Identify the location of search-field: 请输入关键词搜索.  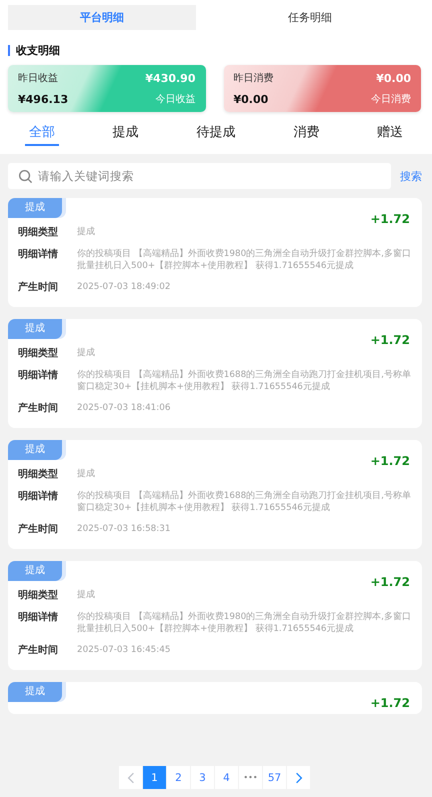
(199, 176).